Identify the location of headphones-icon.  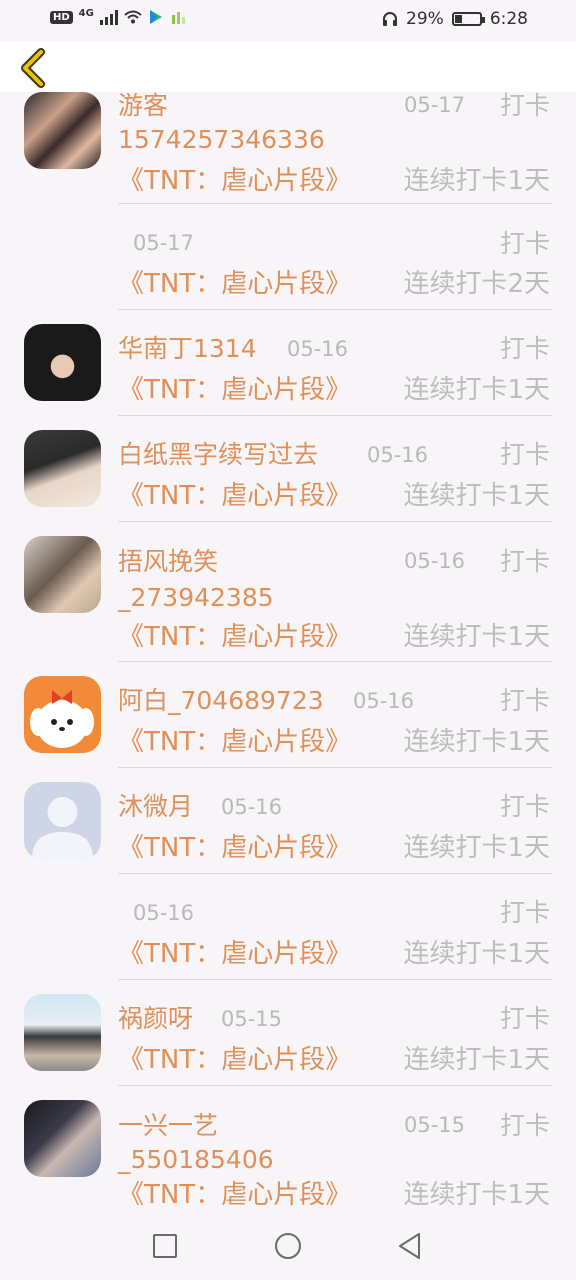
(390, 19).